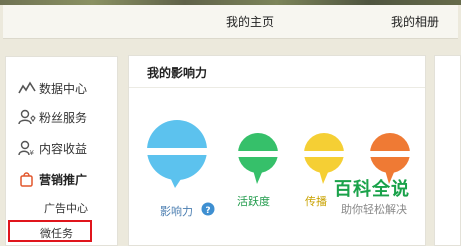 The width and height of the screenshot is (461, 246). I want to click on metric-label-activity: 活跃度, so click(253, 201).